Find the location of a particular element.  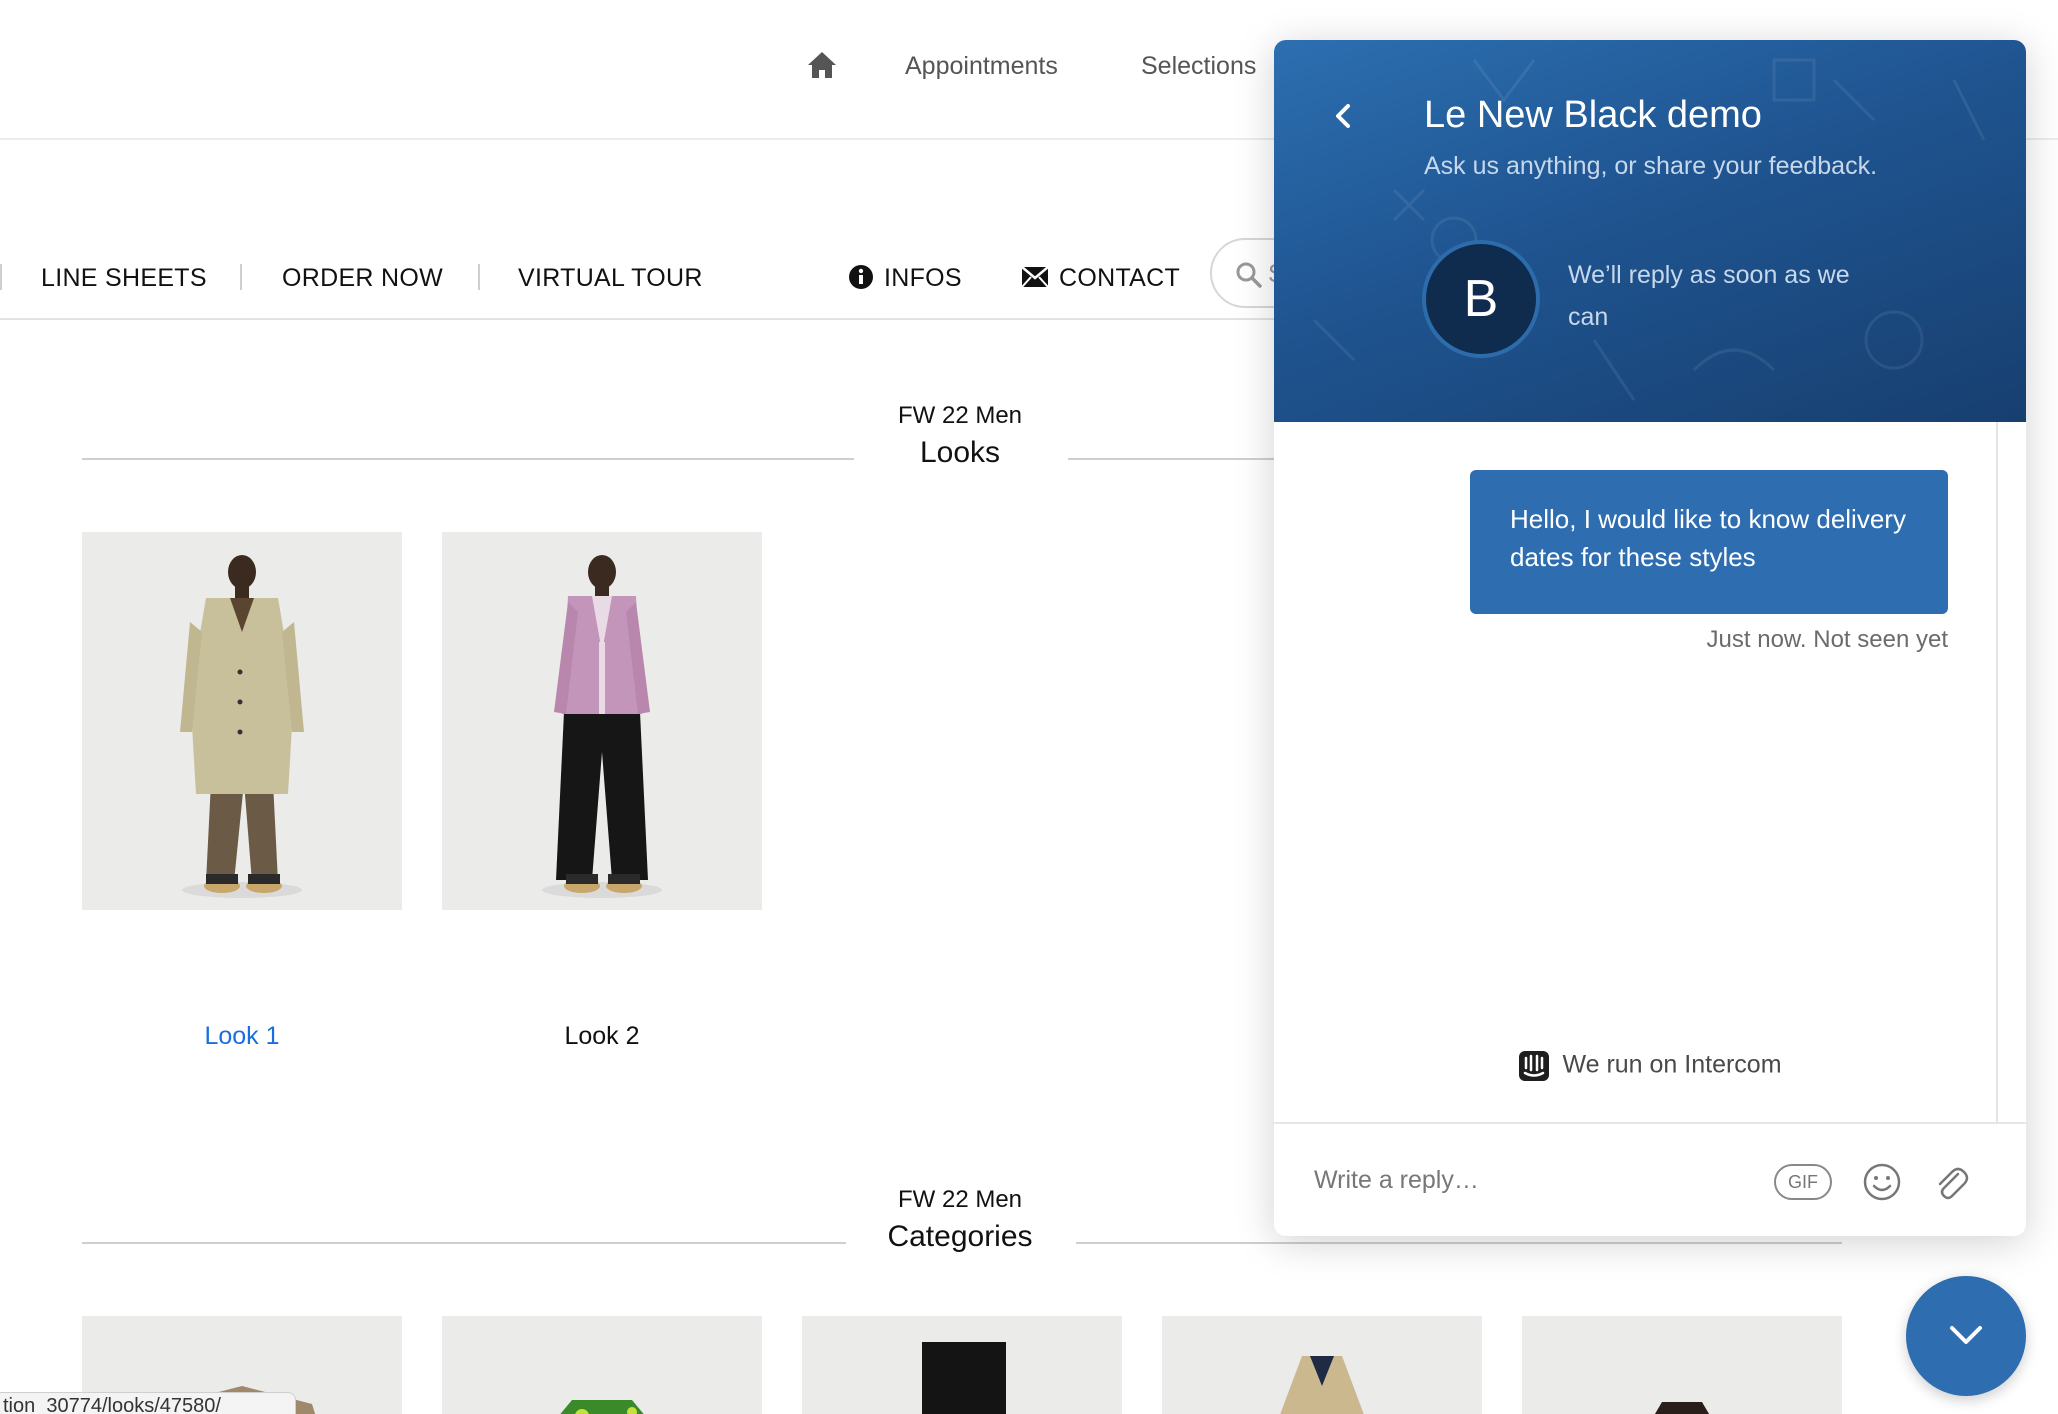

status-bar-url: tion_30774/looks/47580/ is located at coordinates (148, 1403).